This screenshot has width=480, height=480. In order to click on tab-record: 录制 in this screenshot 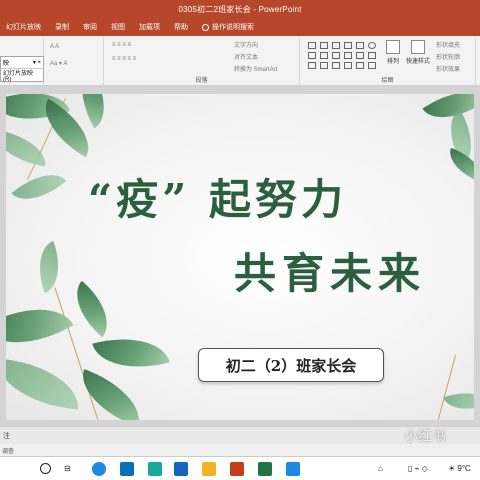, I will do `click(62, 27)`.